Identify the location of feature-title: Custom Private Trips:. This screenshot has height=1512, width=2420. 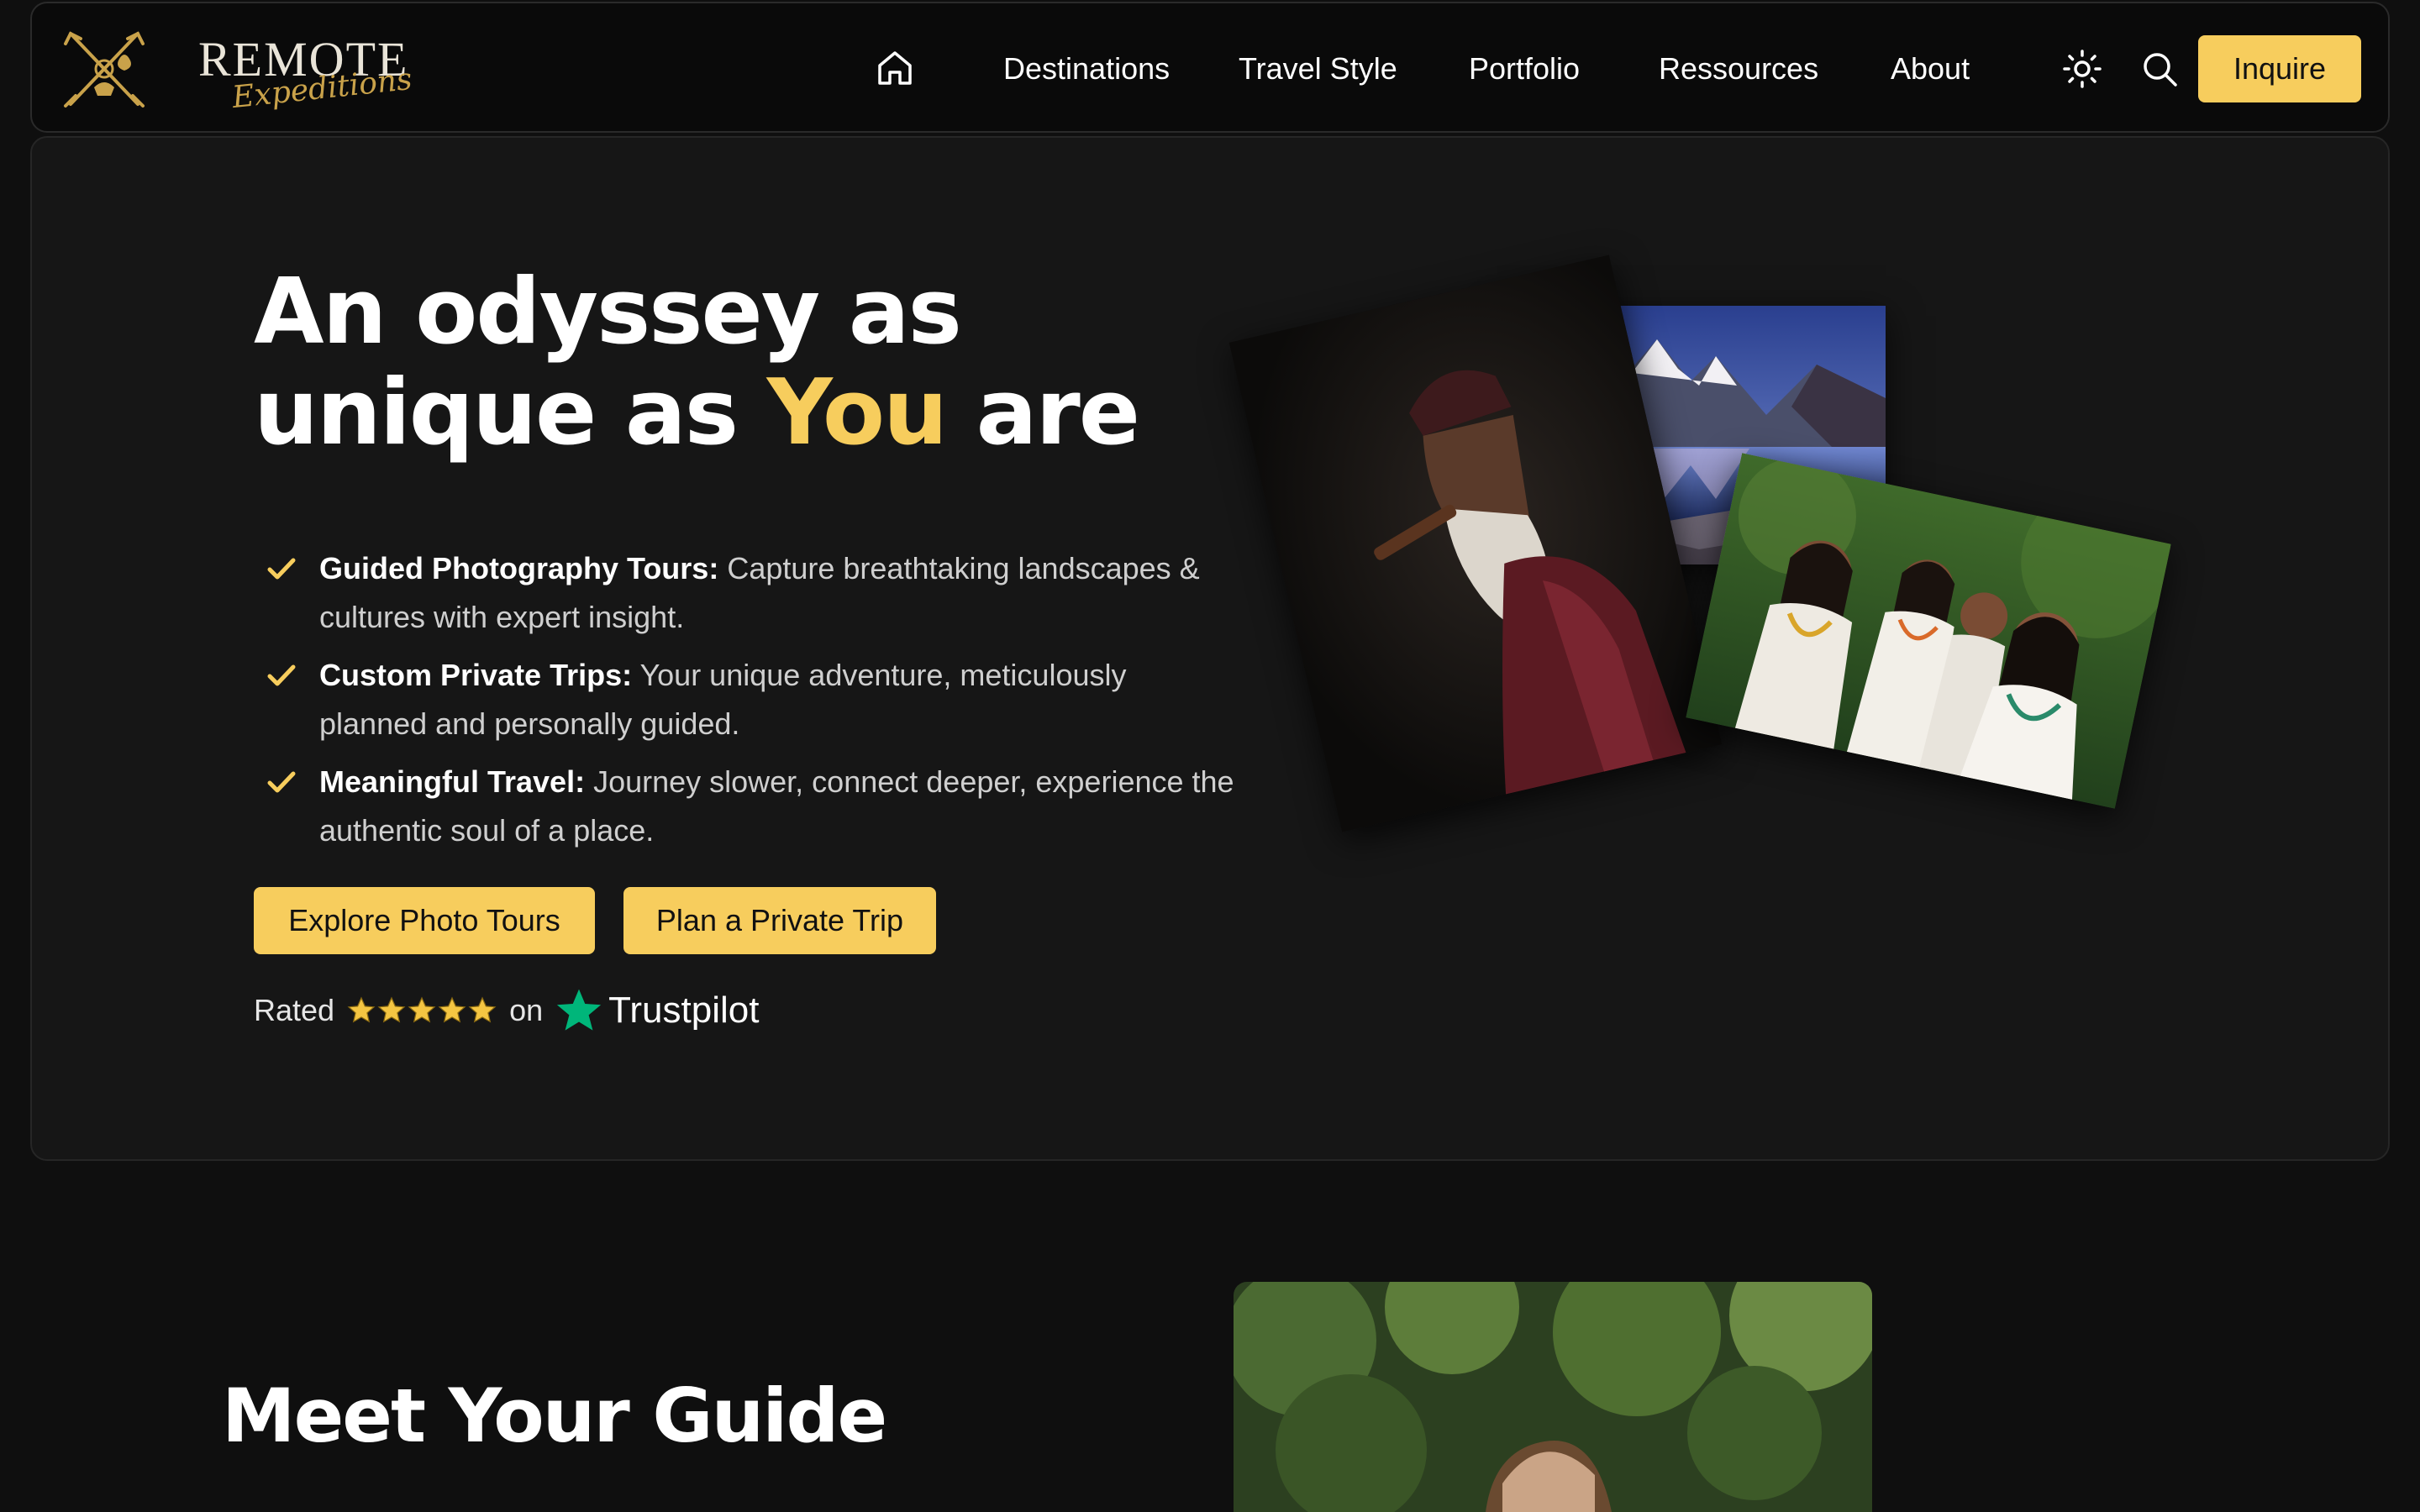
(476, 675).